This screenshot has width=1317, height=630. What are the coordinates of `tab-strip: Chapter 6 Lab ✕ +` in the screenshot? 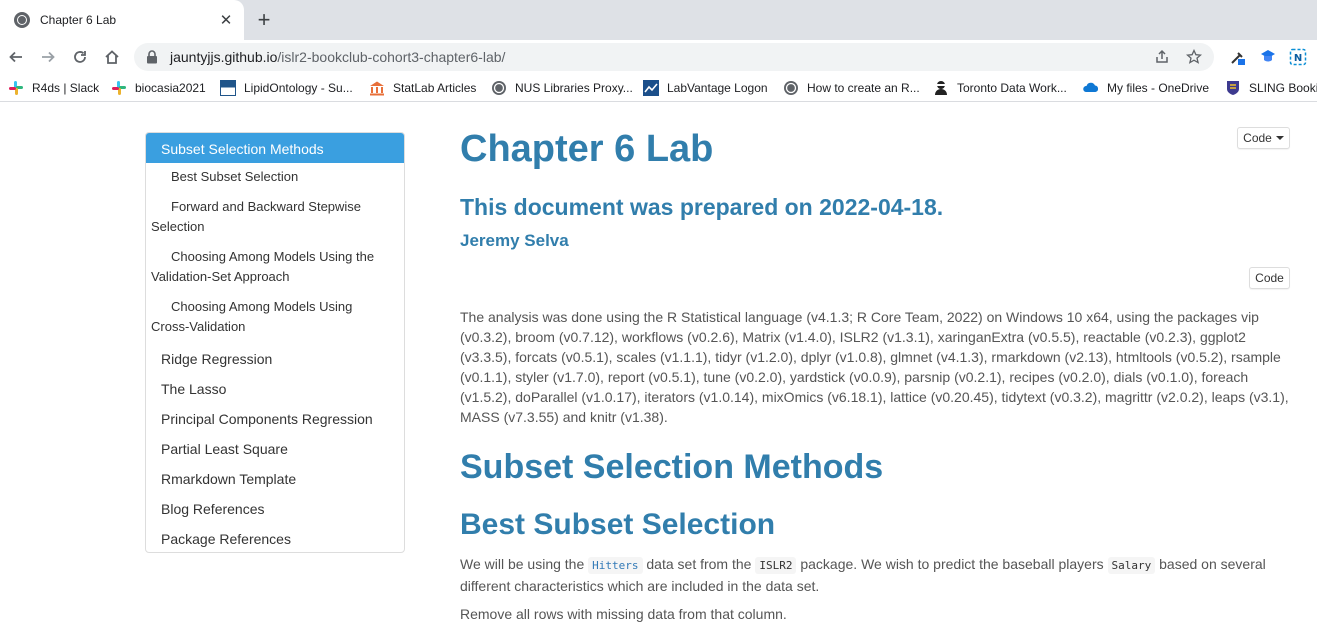 It's located at (658, 20).